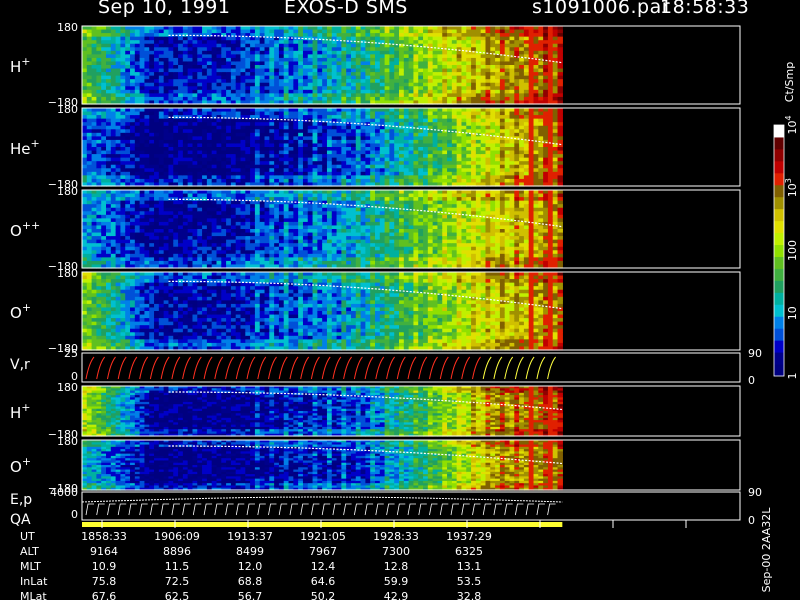  What do you see at coordinates (34, 581) in the screenshot?
I see `ephemeris-row-name: InLat` at bounding box center [34, 581].